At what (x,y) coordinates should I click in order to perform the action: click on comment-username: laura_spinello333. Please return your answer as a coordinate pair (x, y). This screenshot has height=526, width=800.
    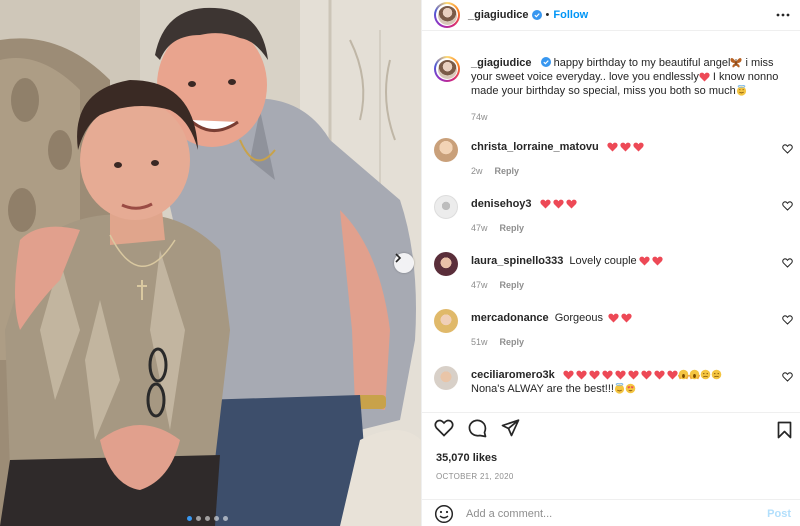
    Looking at the image, I should click on (517, 261).